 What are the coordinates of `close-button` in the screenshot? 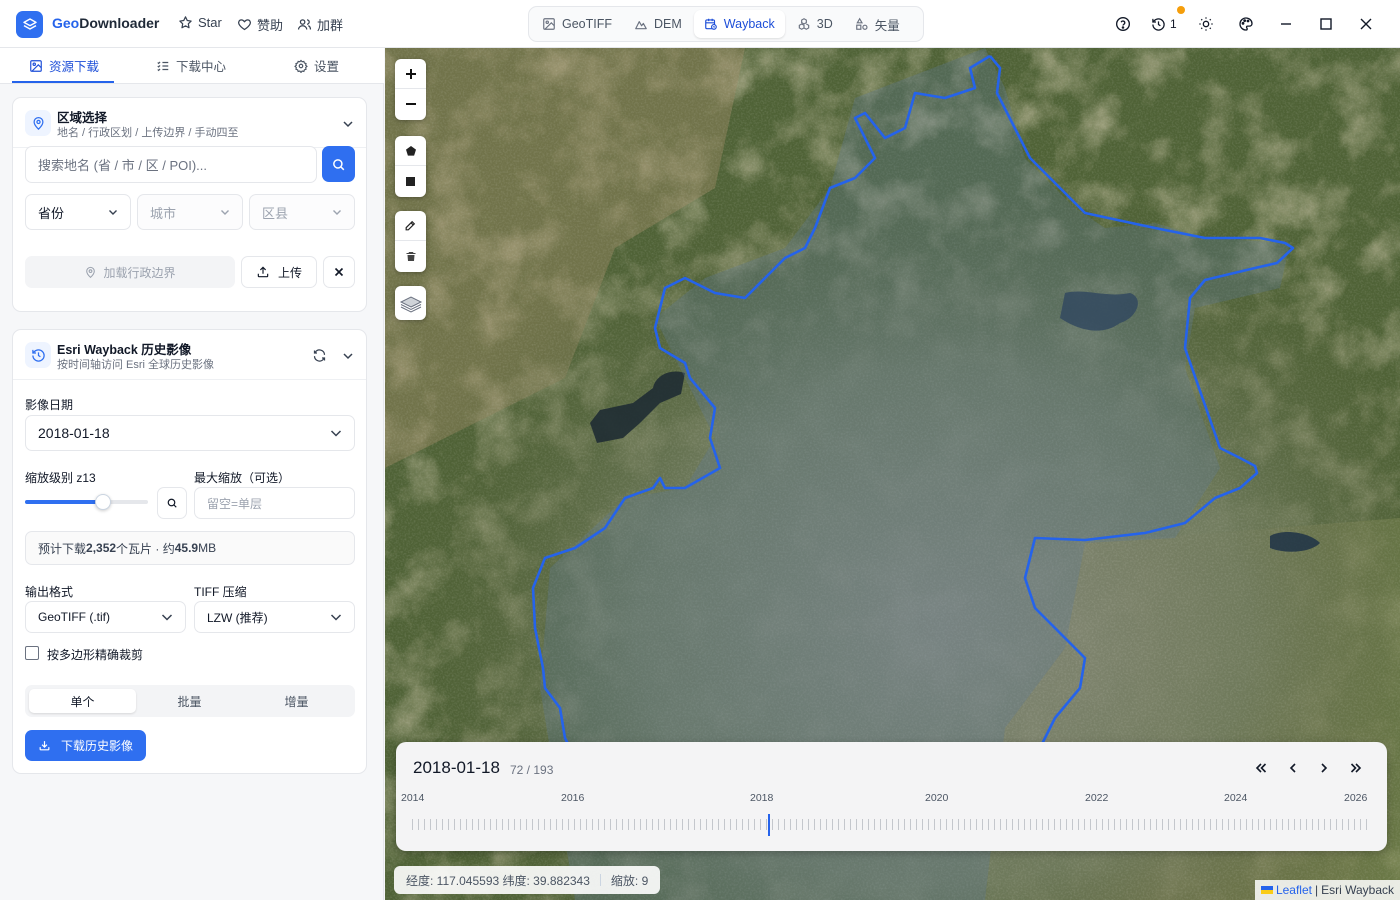 It's located at (1366, 24).